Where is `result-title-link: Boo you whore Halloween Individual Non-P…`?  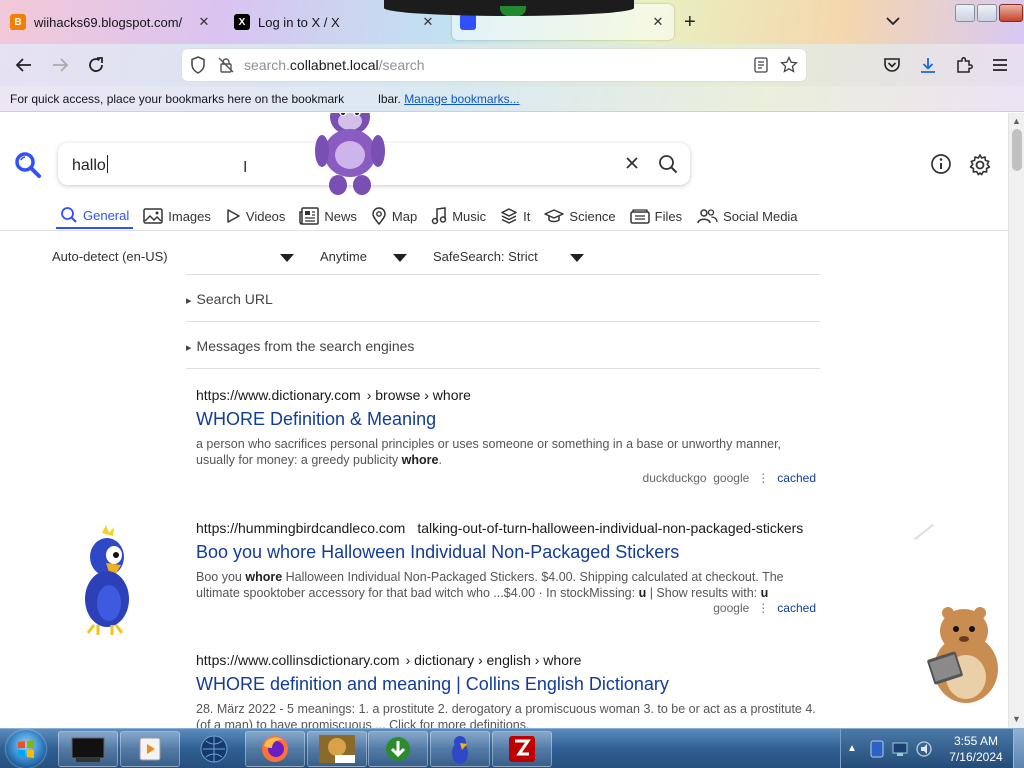
result-title-link: Boo you whore Halloween Individual Non-P… is located at coordinates (506, 552).